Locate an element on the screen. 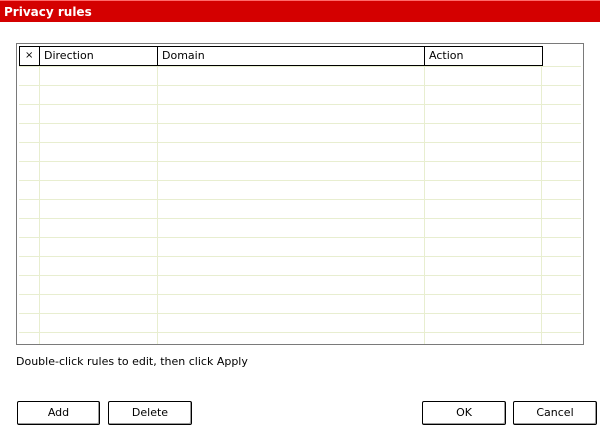 Image resolution: width=601 pixels, height=438 pixels. cancel-button: Cancel is located at coordinates (555, 413).